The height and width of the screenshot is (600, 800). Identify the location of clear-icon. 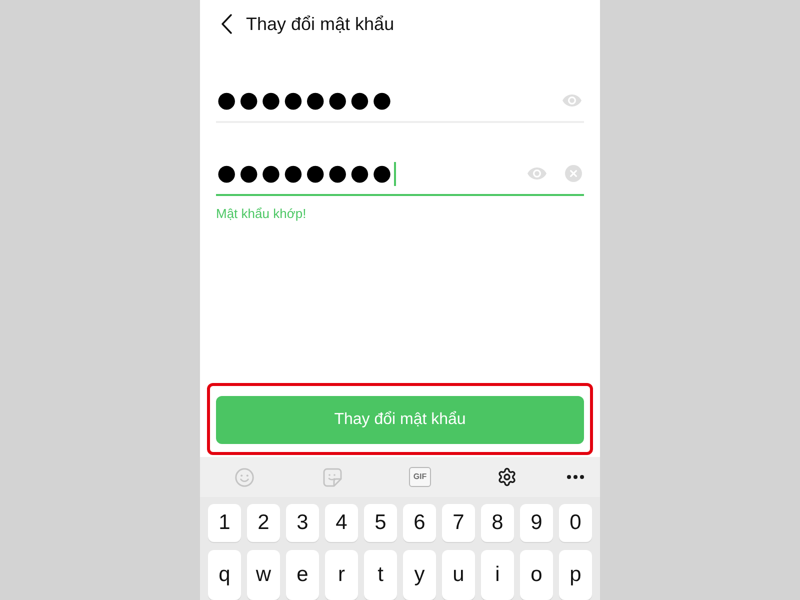
(573, 173).